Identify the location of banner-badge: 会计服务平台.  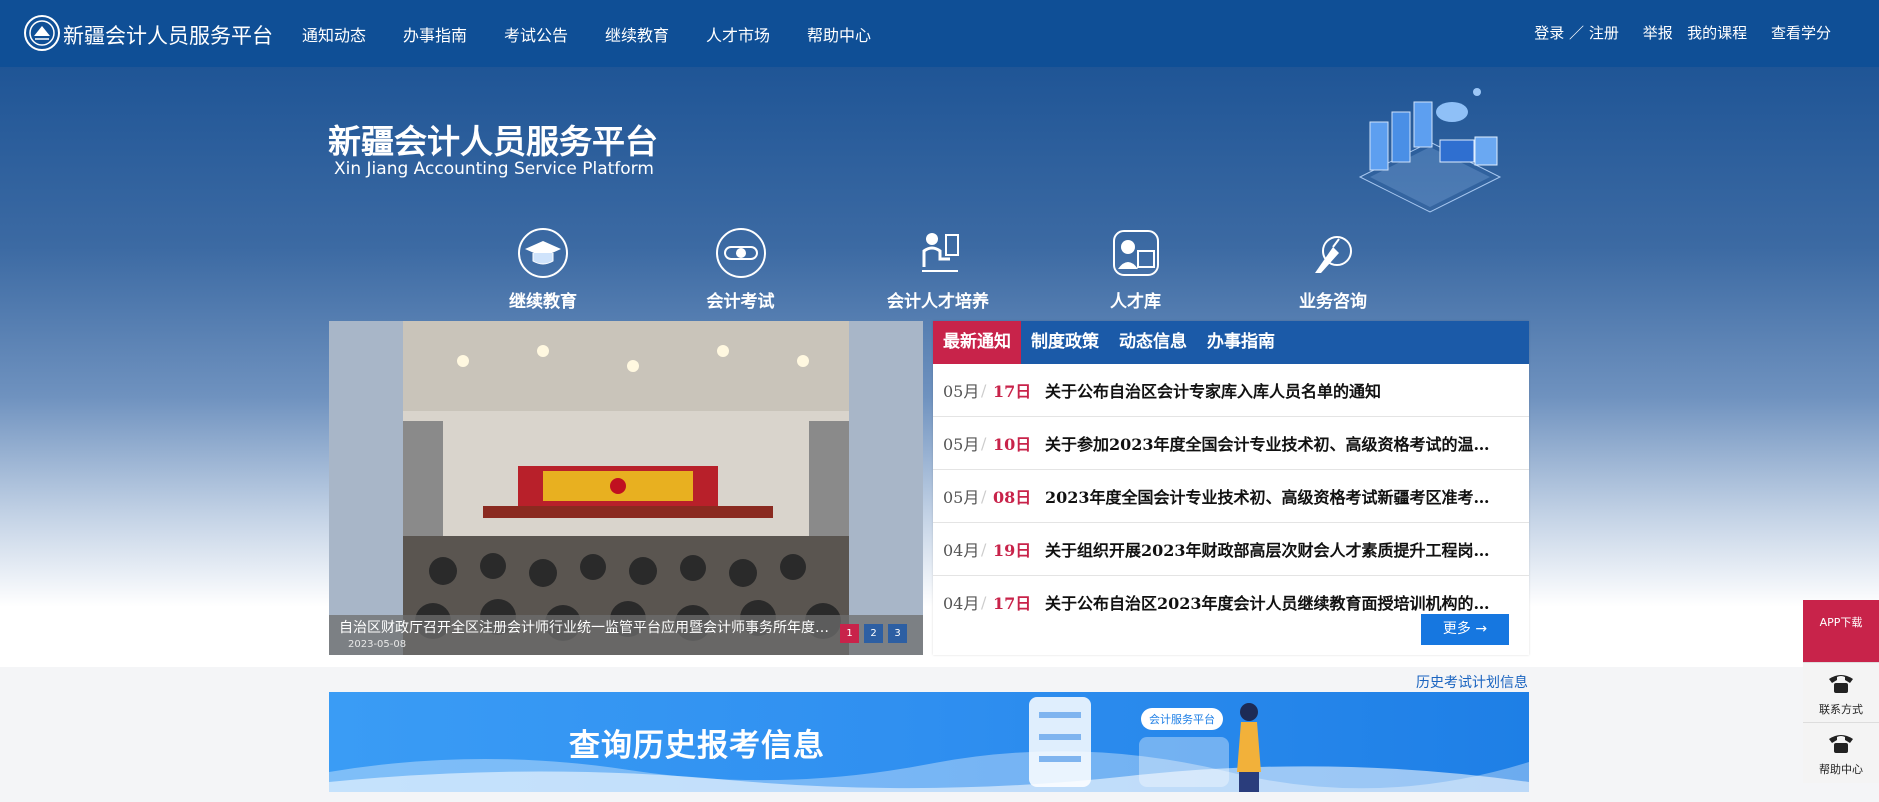
(1182, 719).